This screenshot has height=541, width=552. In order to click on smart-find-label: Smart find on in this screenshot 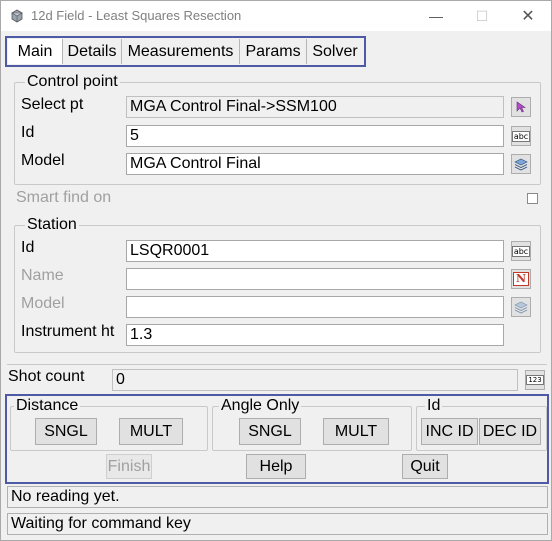, I will do `click(64, 197)`.